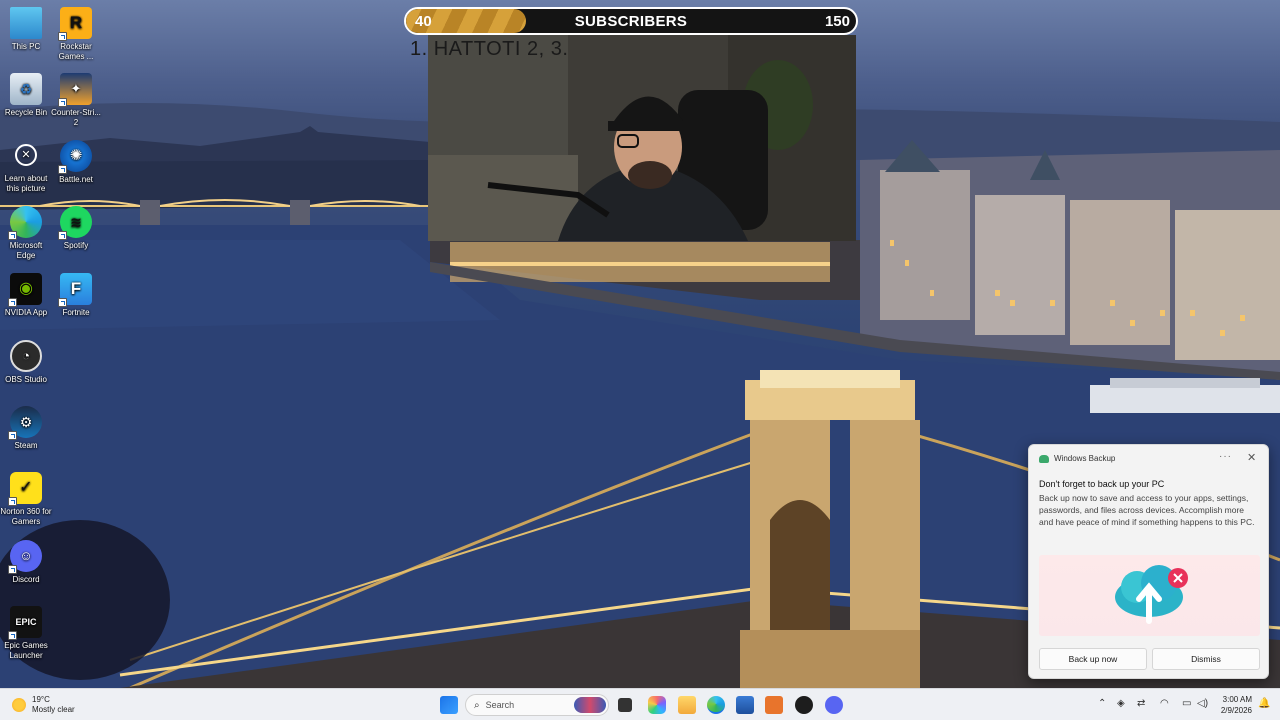 Image resolution: width=1280 pixels, height=720 pixels. I want to click on desktop-icon-epic: EPIC Epic Games Launcher, so click(26, 633).